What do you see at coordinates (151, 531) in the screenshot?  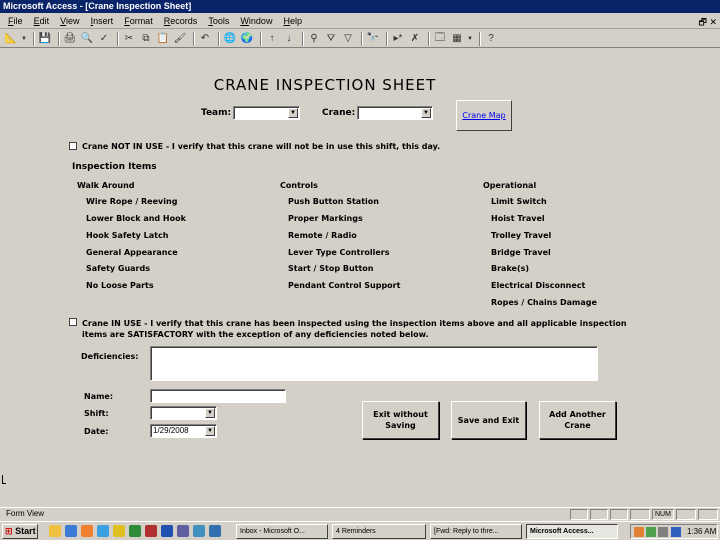 I see `access-icon` at bounding box center [151, 531].